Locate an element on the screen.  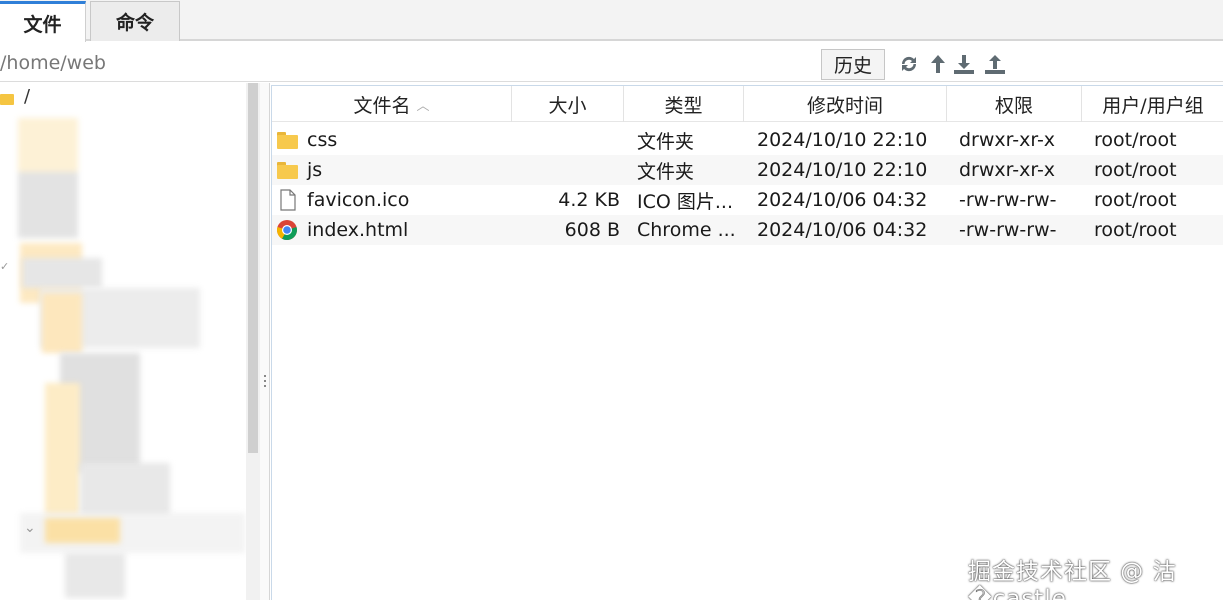
upload-icon is located at coordinates (995, 64).